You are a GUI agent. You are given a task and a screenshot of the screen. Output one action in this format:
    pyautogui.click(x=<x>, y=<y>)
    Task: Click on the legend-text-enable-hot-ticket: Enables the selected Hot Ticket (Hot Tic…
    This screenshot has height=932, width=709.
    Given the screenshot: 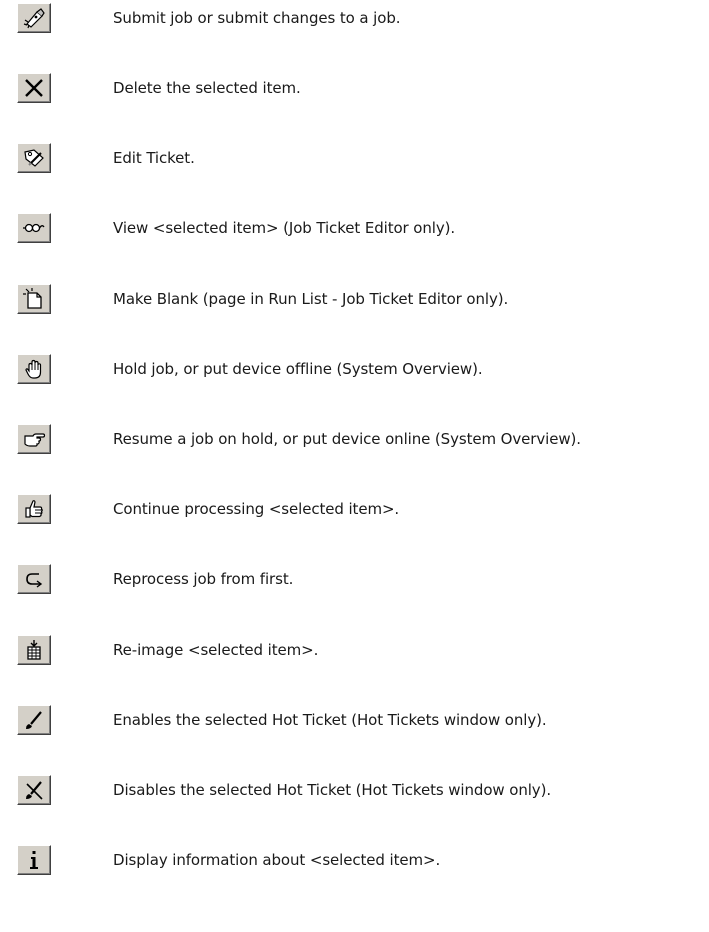 What is the action you would take?
    pyautogui.click(x=330, y=720)
    